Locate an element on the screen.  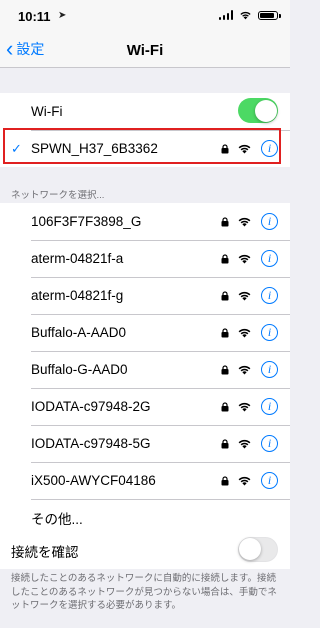
wifi-toggle is located at coordinates (258, 110).